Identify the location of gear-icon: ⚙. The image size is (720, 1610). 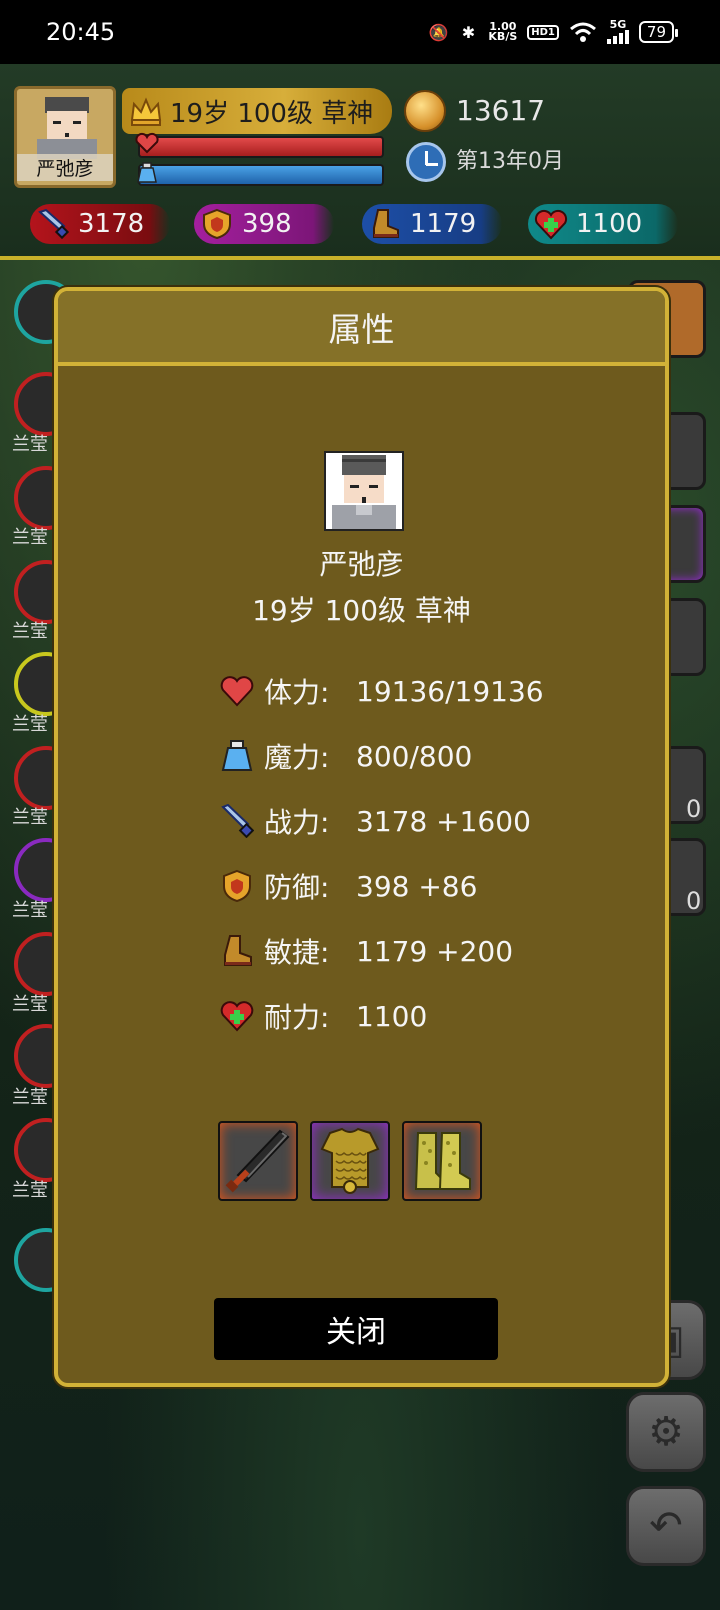
(666, 1432).